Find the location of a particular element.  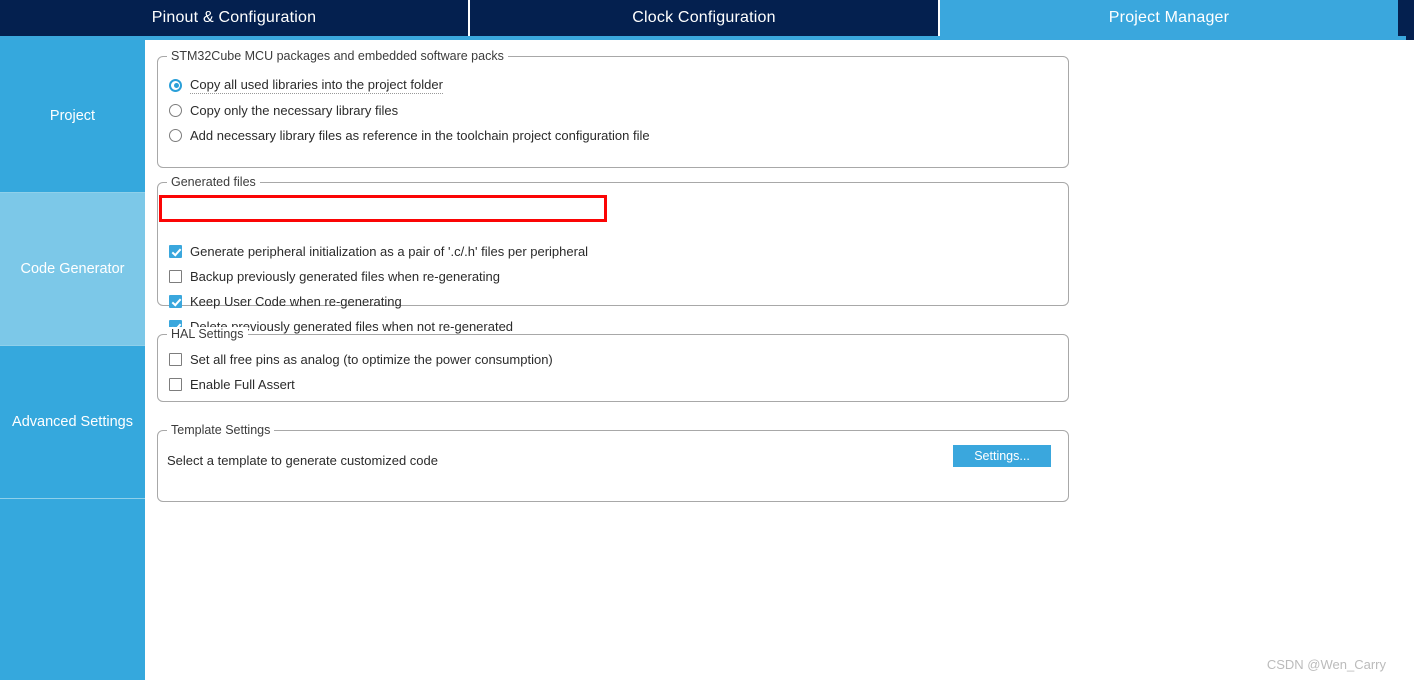

sidebar-item-code-generator-label: Code Generator is located at coordinates (72, 269).